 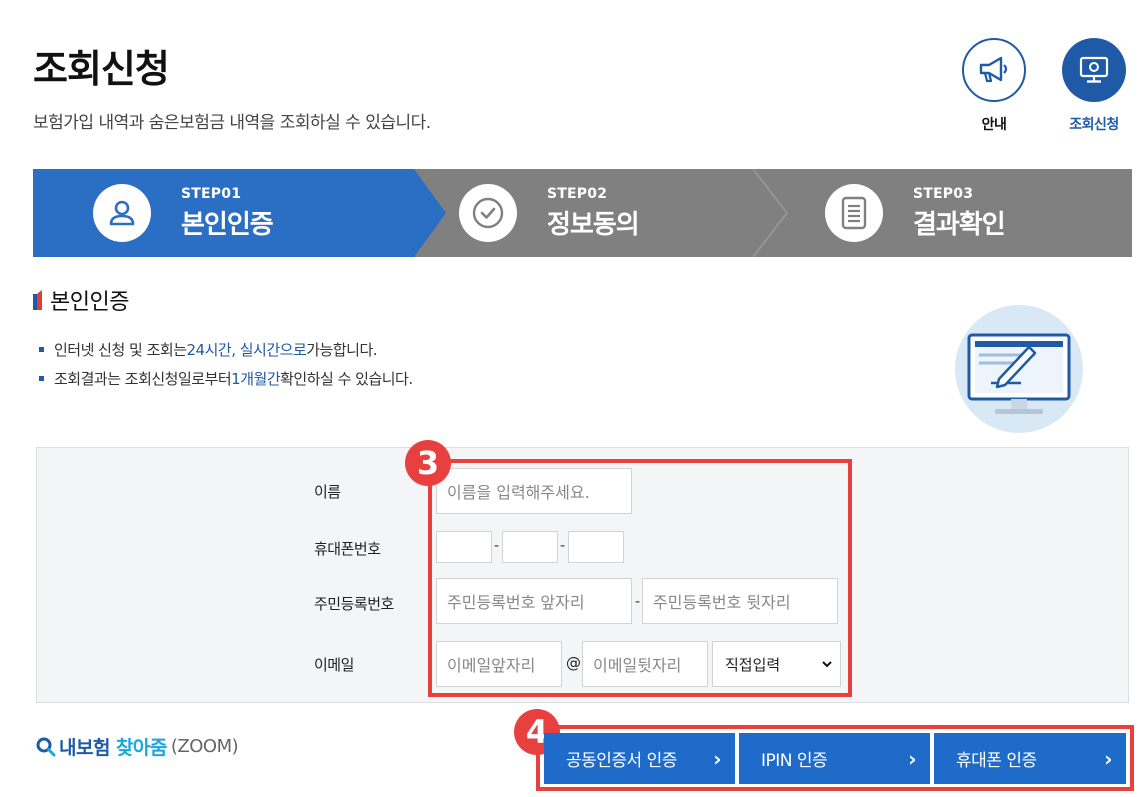 What do you see at coordinates (227, 224) in the screenshot?
I see `step-1-label: 본인인증` at bounding box center [227, 224].